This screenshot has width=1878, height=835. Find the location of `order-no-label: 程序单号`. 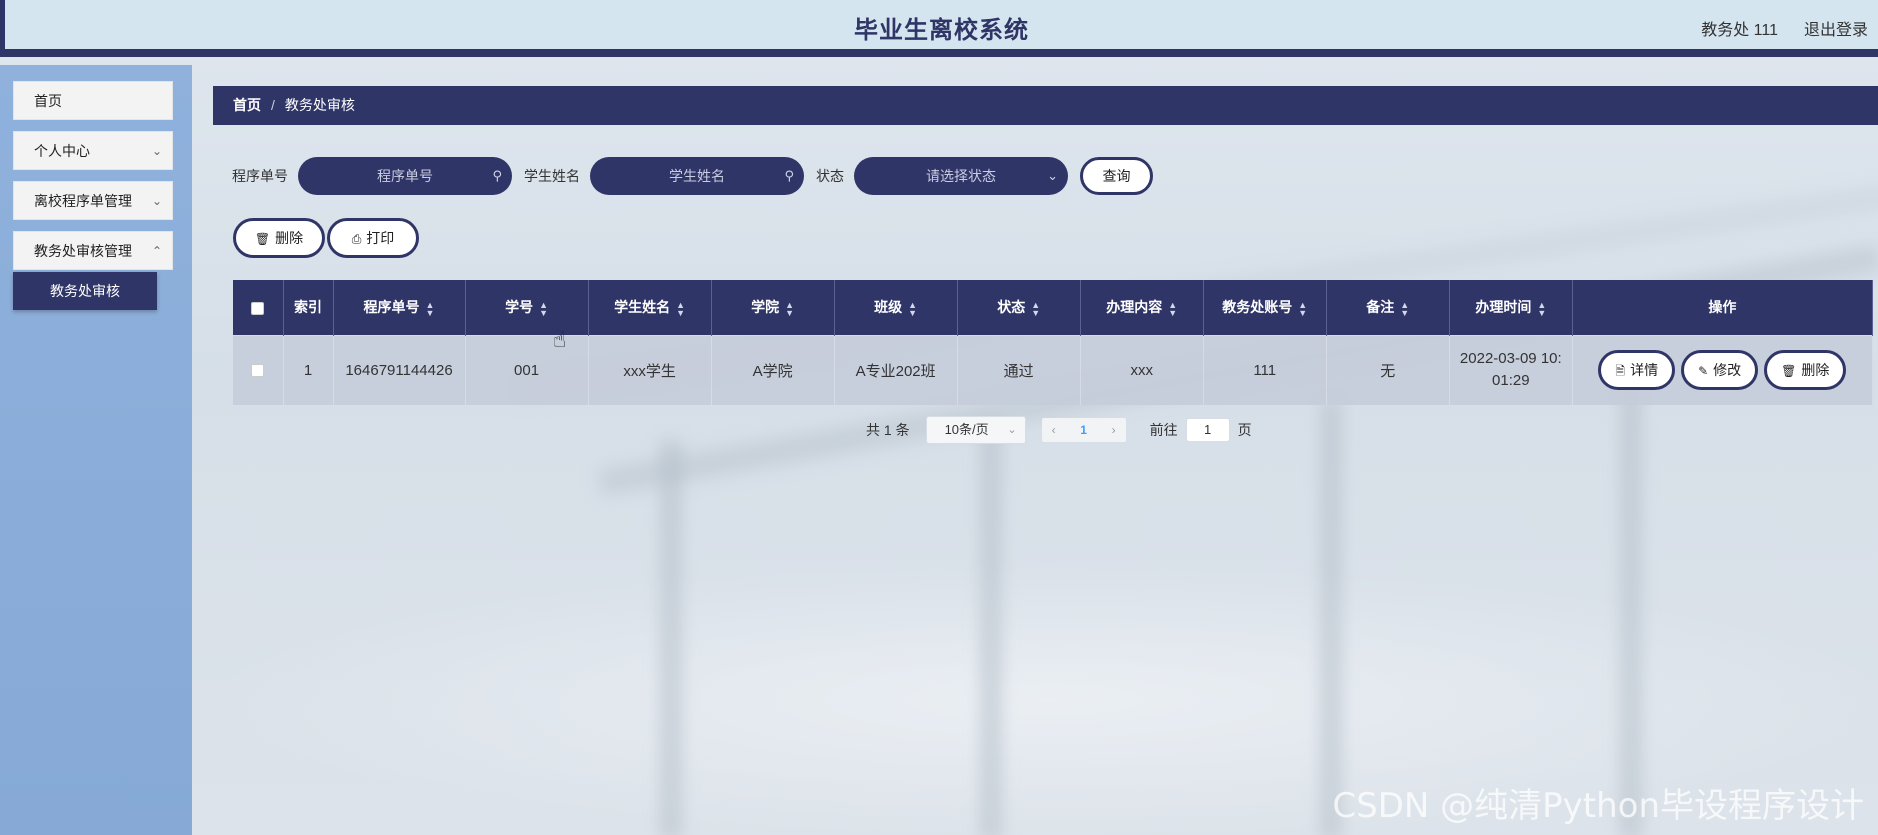

order-no-label: 程序单号 is located at coordinates (260, 176).